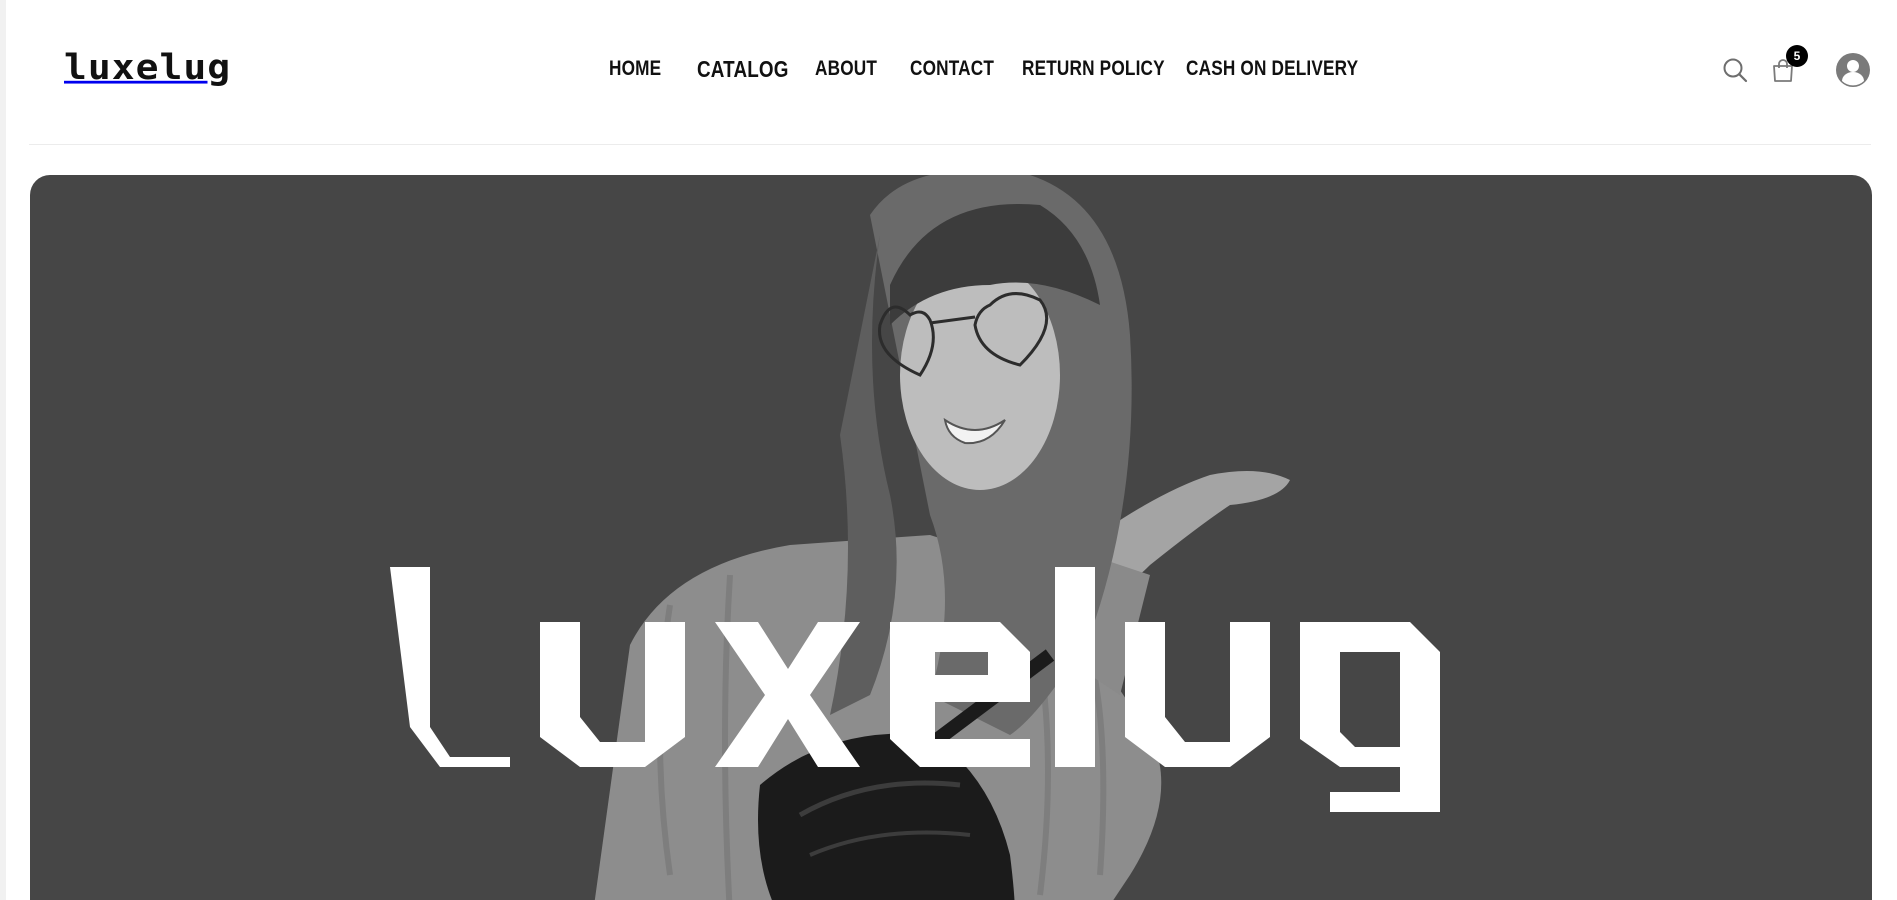 Image resolution: width=1897 pixels, height=900 pixels. Describe the element at coordinates (846, 69) in the screenshot. I see `nav-about: ABOUT` at that location.